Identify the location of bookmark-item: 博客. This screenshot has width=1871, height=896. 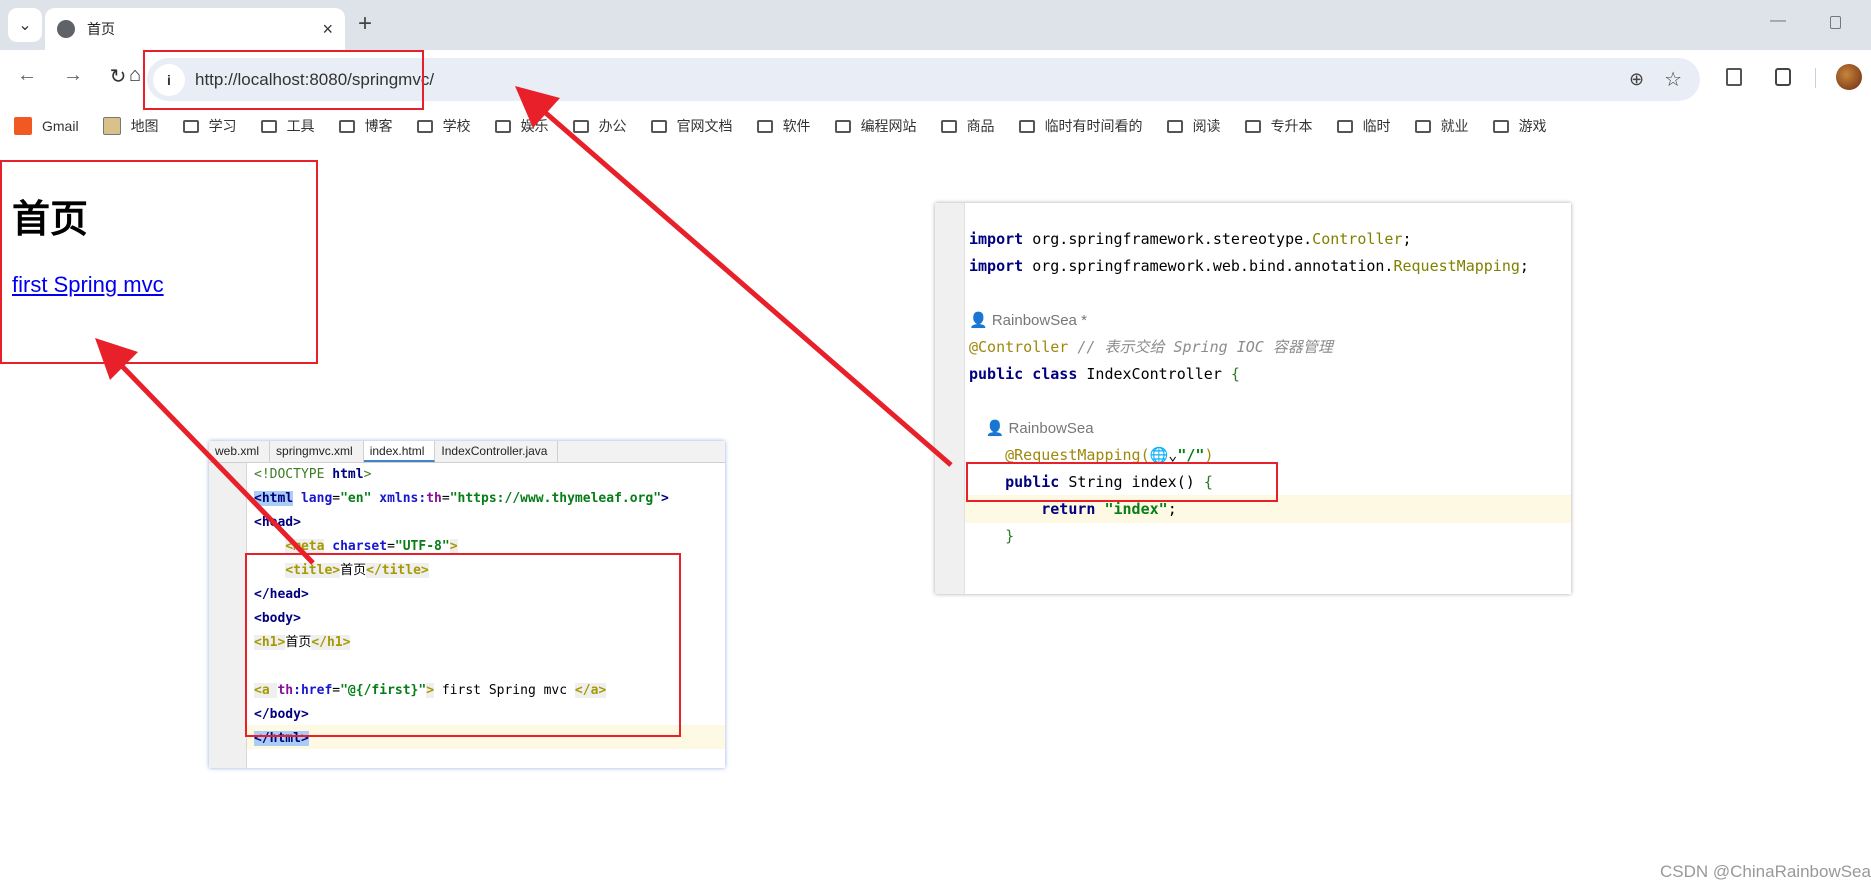
(365, 126).